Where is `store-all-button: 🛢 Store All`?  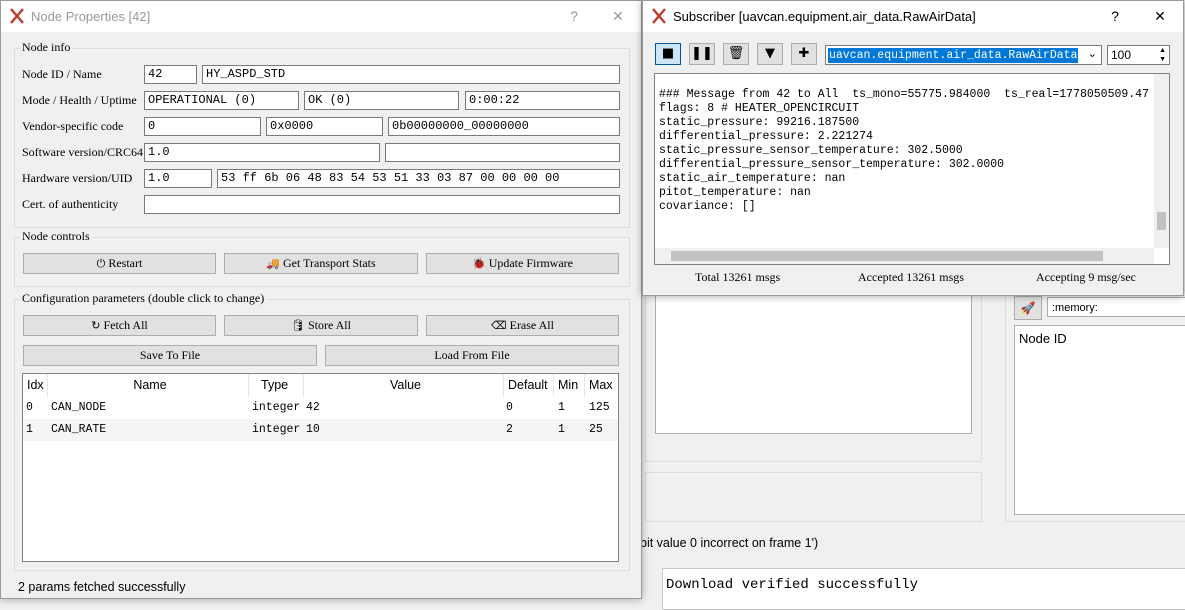 store-all-button: 🛢 Store All is located at coordinates (321, 325).